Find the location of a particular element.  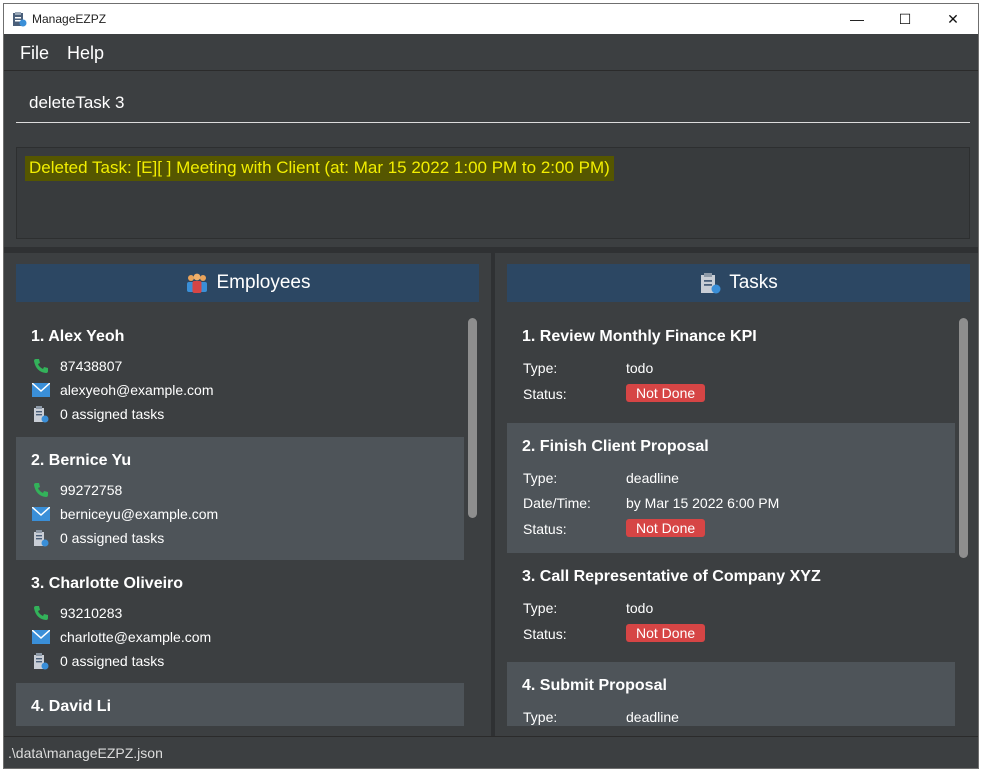

task-datetime-value: by Mar 15 2022 6:00 PM is located at coordinates (703, 503).